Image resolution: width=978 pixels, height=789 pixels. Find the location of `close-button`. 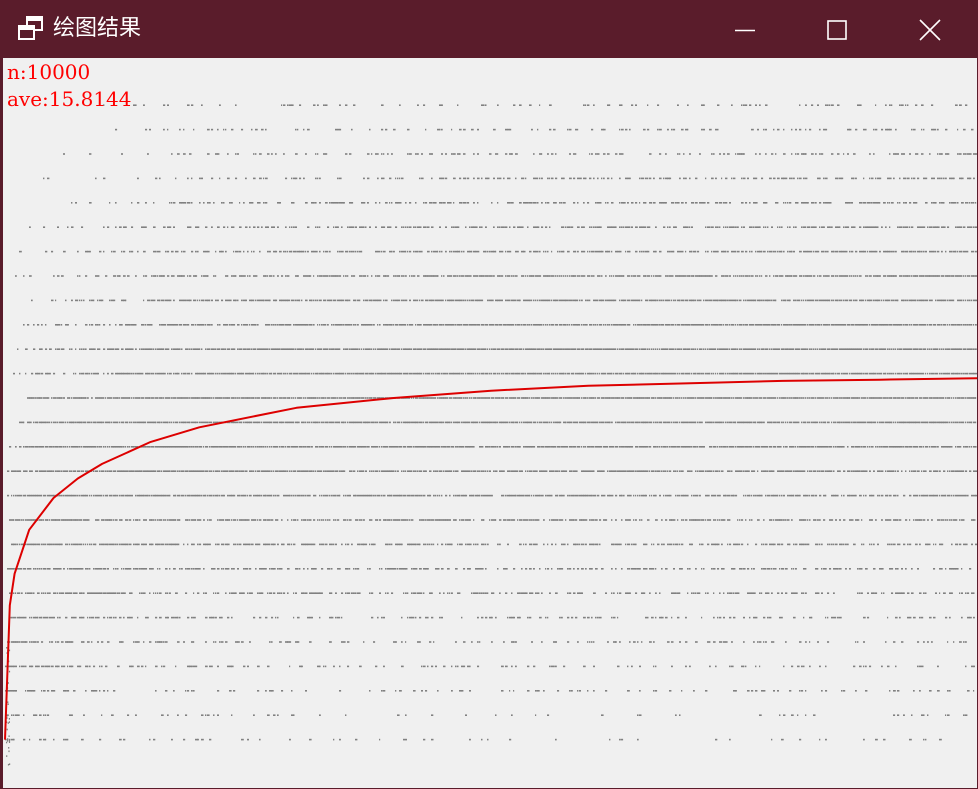

close-button is located at coordinates (930, 29).